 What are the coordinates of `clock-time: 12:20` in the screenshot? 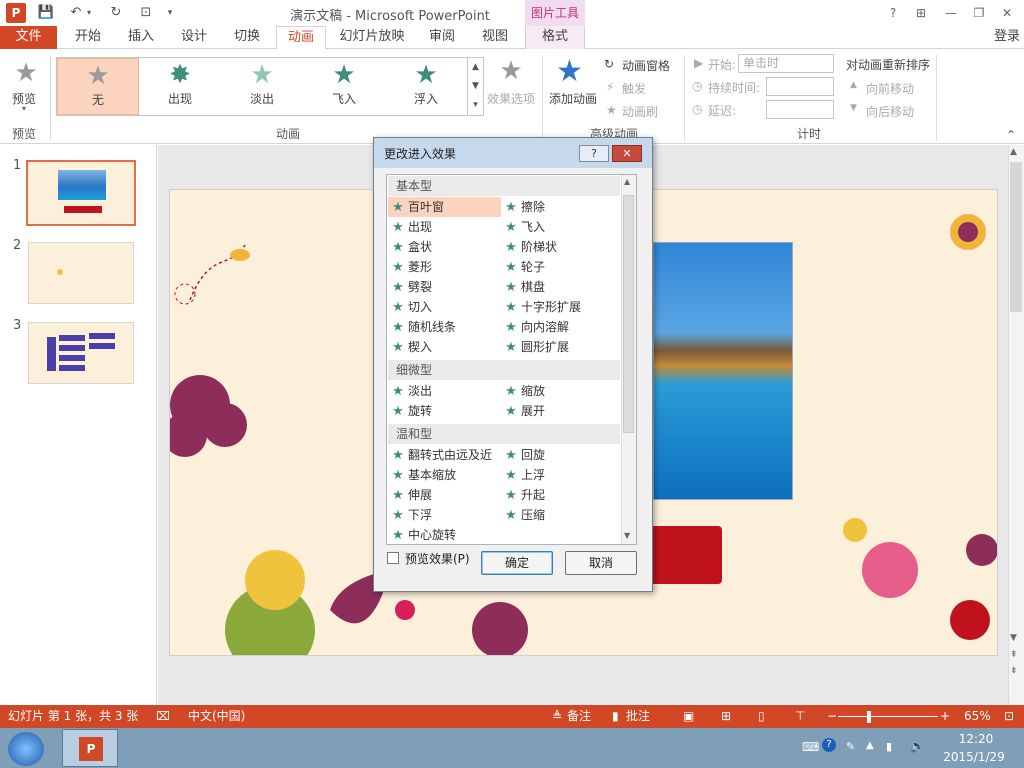 It's located at (976, 739).